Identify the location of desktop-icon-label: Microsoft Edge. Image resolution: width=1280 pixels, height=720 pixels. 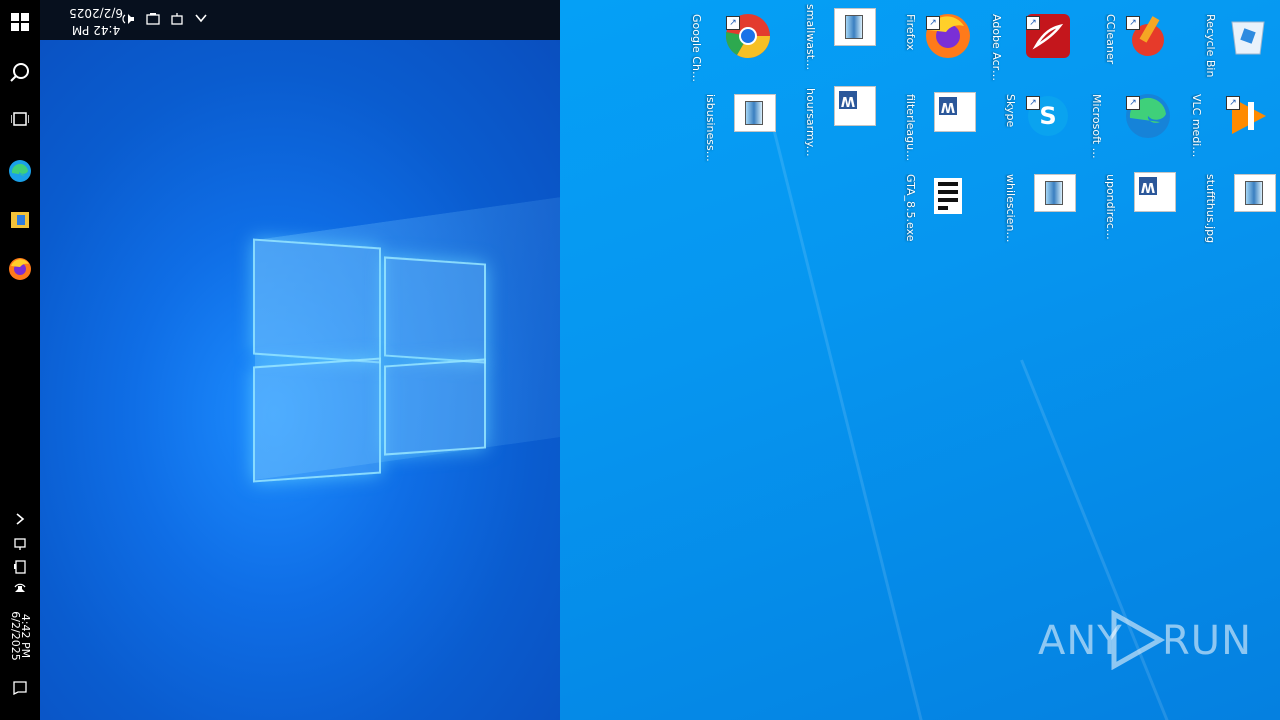
(1096, 129).